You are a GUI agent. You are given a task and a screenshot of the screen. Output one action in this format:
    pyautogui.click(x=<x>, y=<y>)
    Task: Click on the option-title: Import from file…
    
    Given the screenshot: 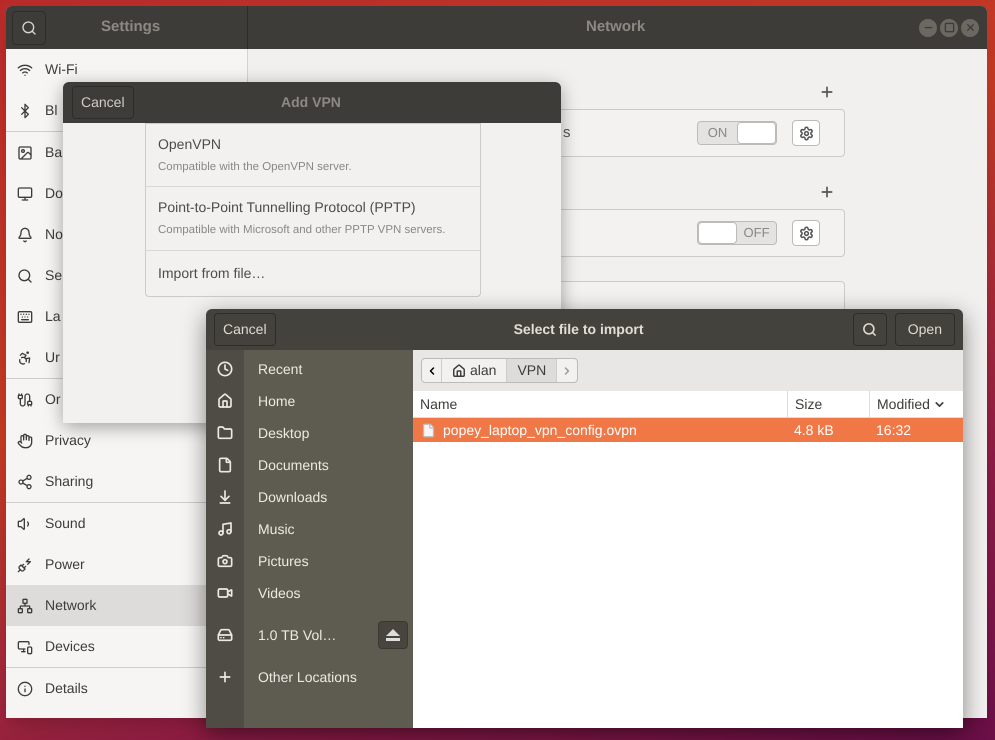 What is the action you would take?
    pyautogui.click(x=212, y=273)
    